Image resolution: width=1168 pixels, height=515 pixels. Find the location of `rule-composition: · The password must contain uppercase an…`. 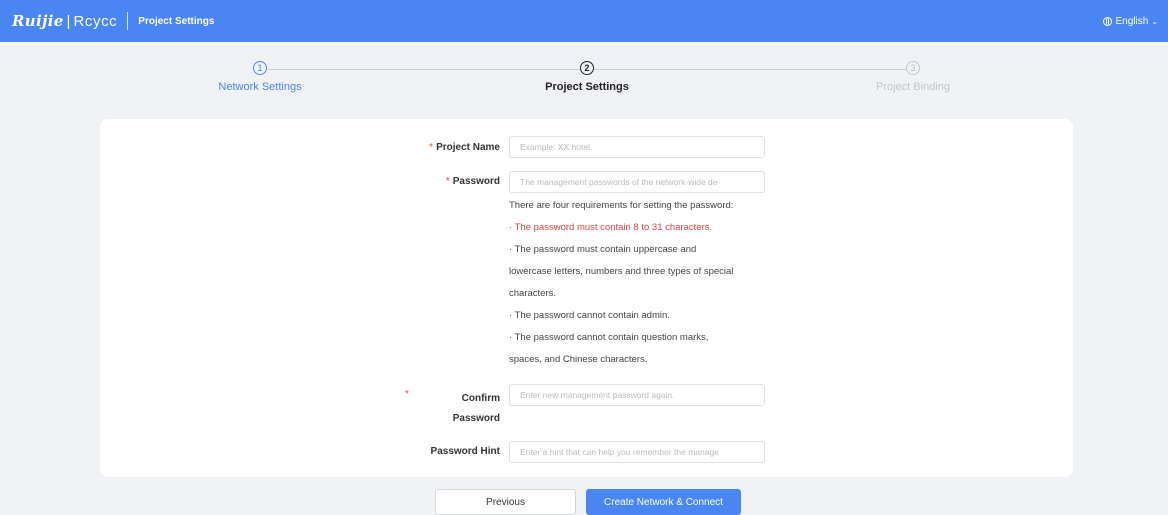

rule-composition: · The password must contain uppercase an… is located at coordinates (603, 249).